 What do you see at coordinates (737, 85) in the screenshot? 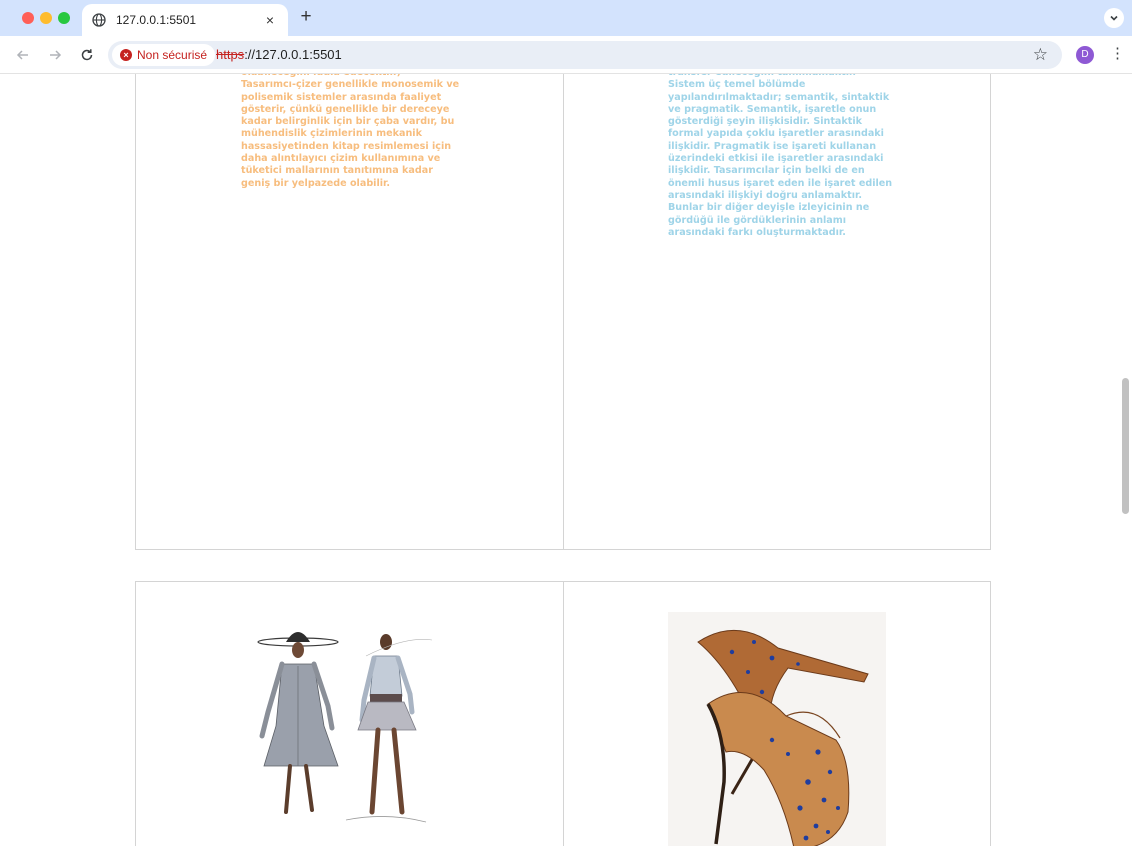
I see `paragraph-line: Sistem üç temel bölümde` at bounding box center [737, 85].